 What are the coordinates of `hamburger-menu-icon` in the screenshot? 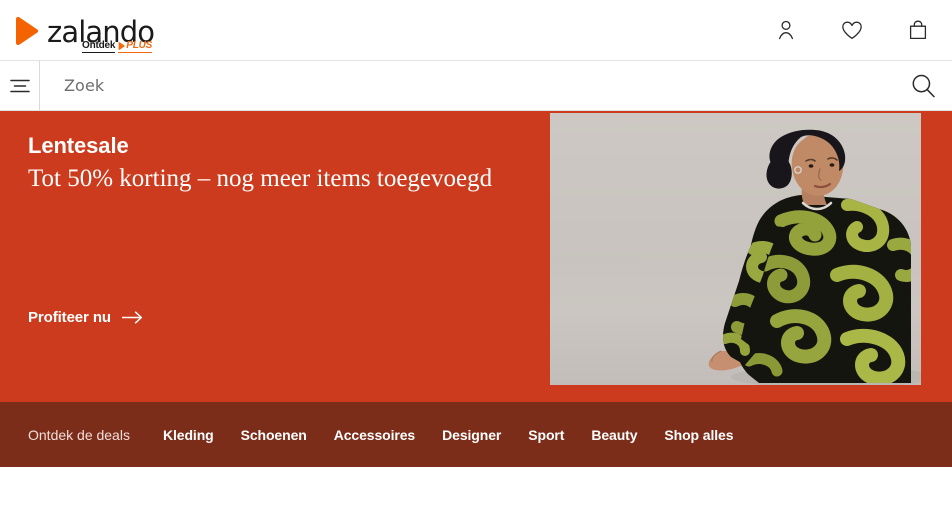 It's located at (20, 85).